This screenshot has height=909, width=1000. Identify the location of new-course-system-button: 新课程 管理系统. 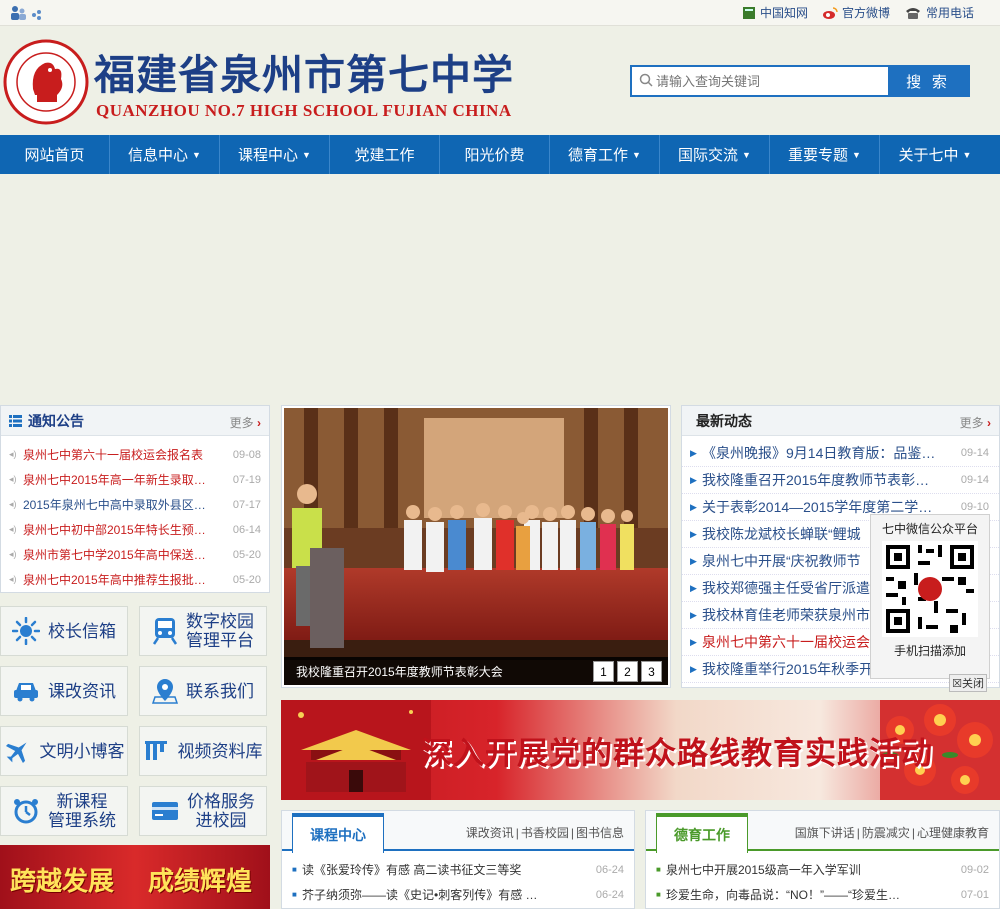
(64, 811).